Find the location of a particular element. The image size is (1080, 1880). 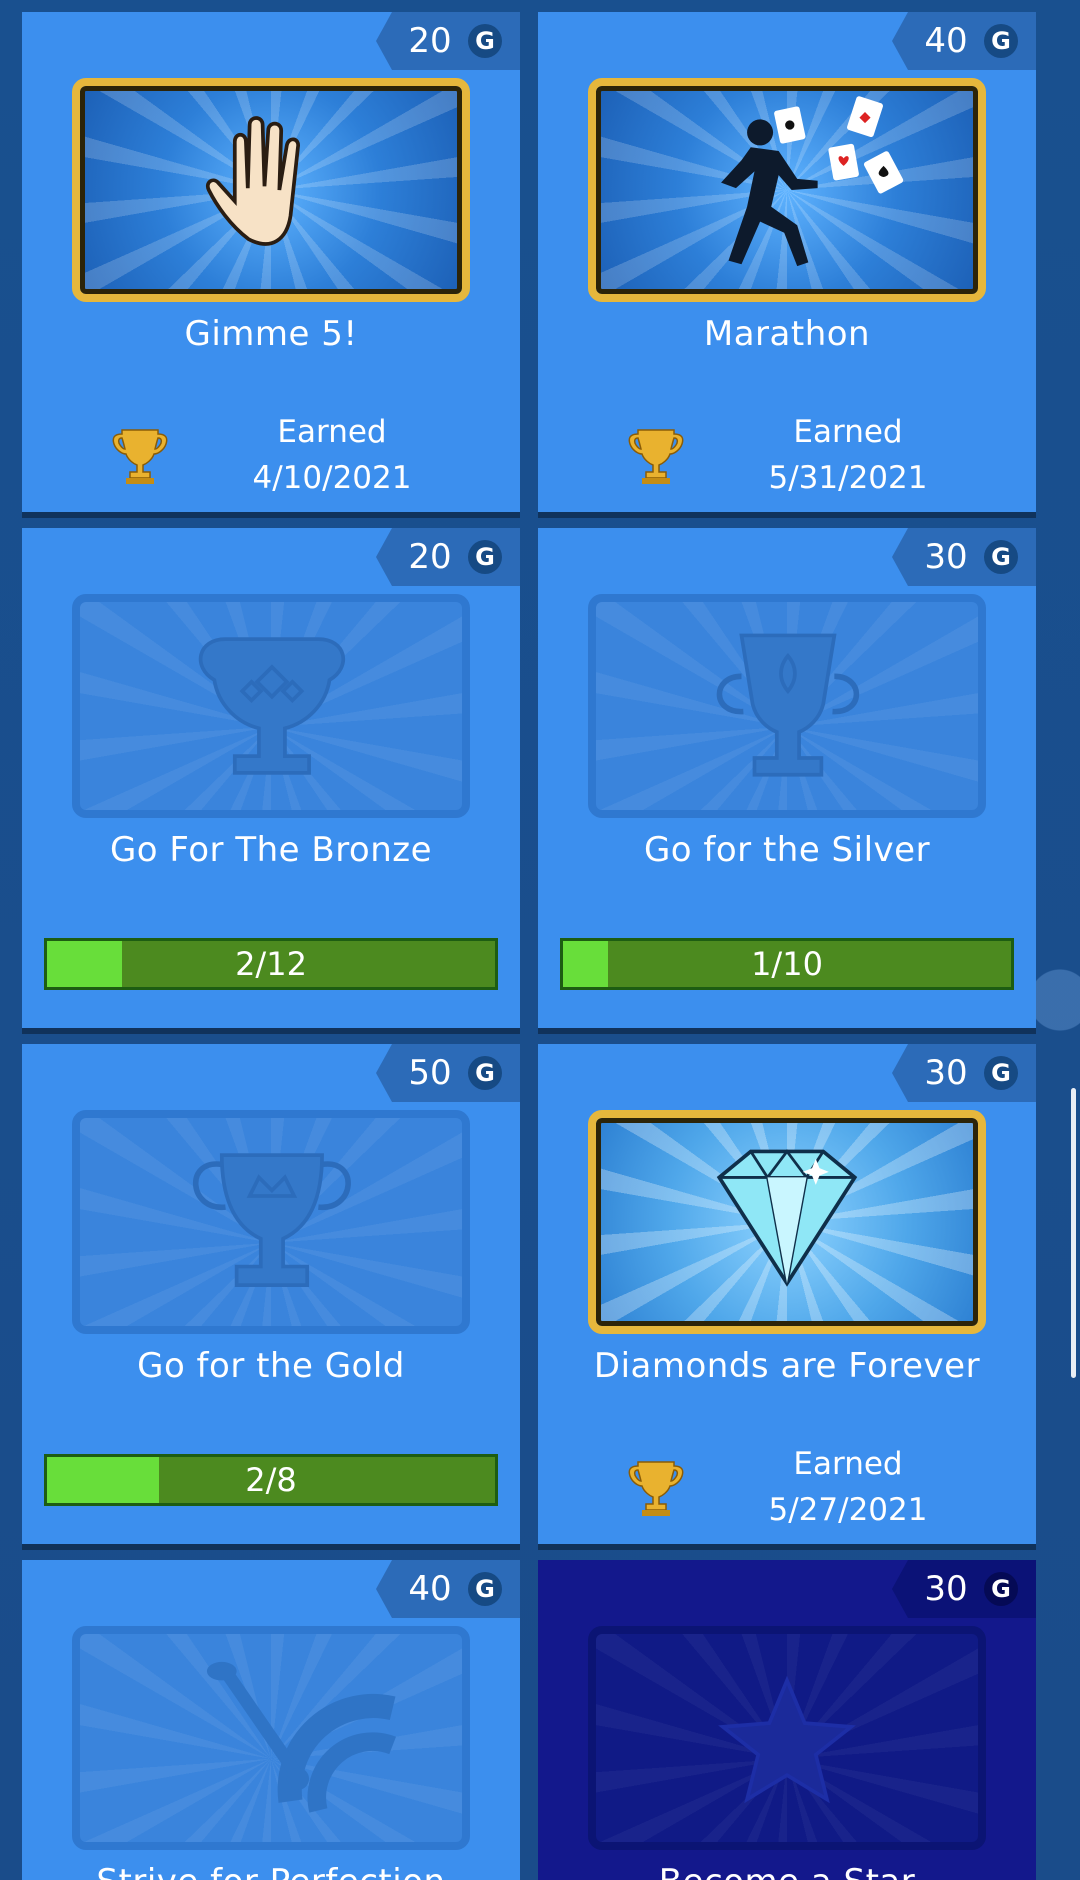

silver-cup-icon is located at coordinates (787, 706).